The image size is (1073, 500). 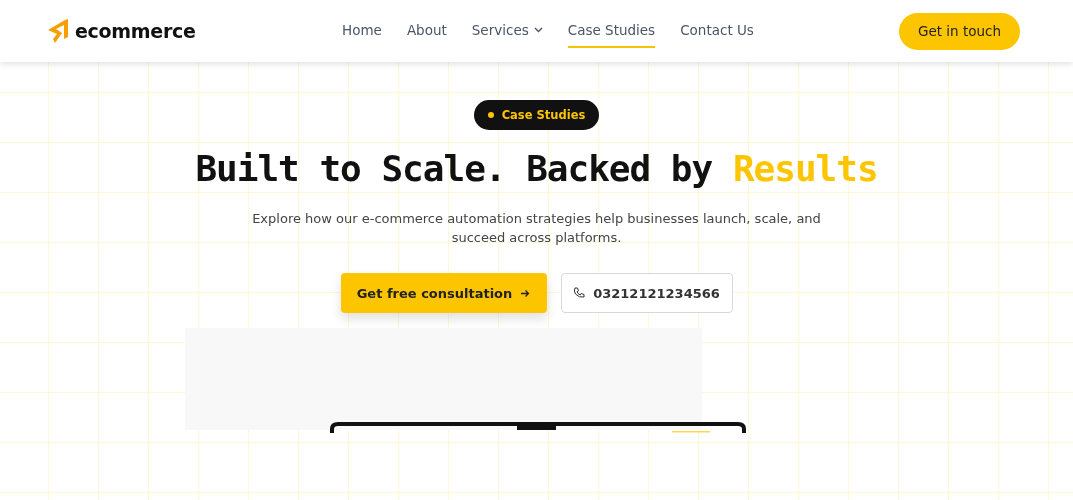 I want to click on logo-icon, so click(x=58, y=31).